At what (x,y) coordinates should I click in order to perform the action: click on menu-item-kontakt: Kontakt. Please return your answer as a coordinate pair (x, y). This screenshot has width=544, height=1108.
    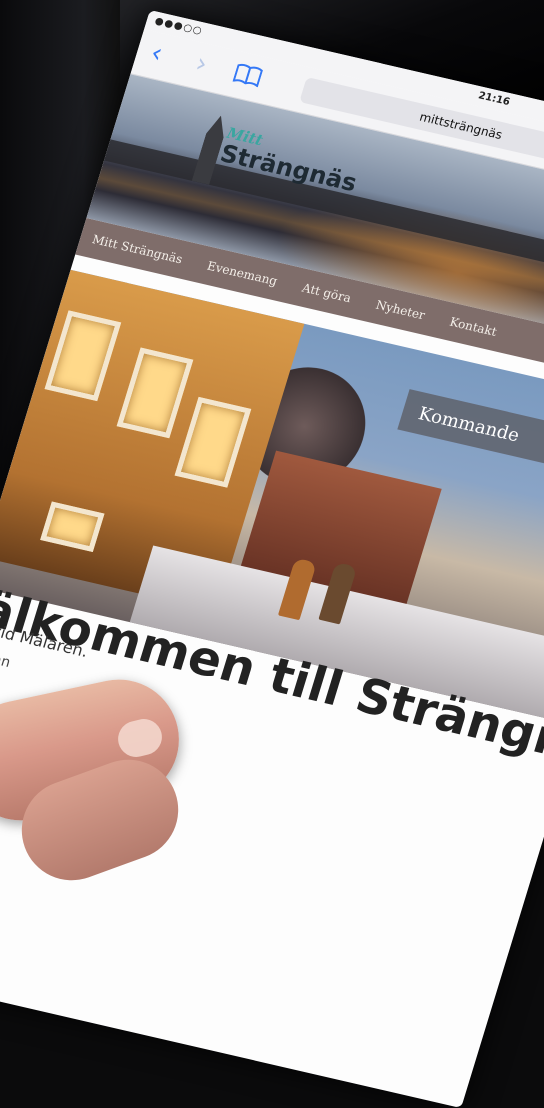
    Looking at the image, I should click on (473, 327).